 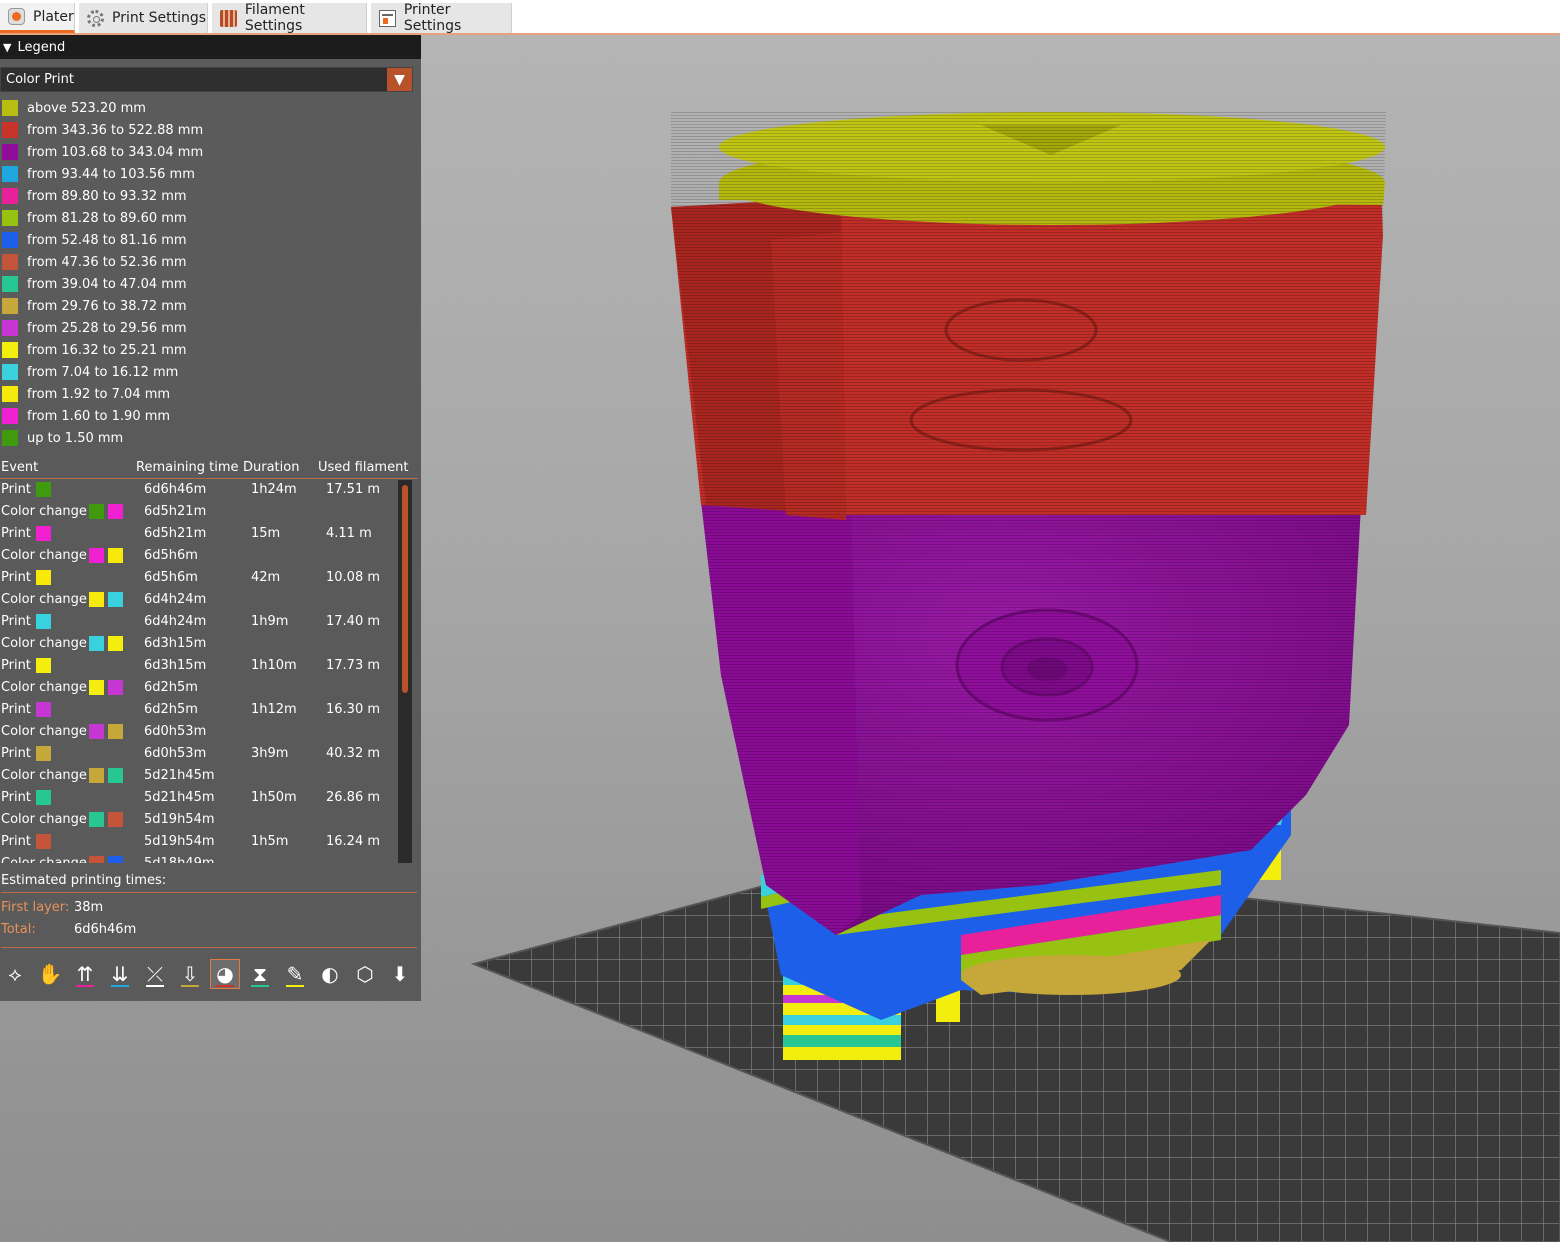 I want to click on event-row: Color change 5d21h45m, so click(x=197, y=776).